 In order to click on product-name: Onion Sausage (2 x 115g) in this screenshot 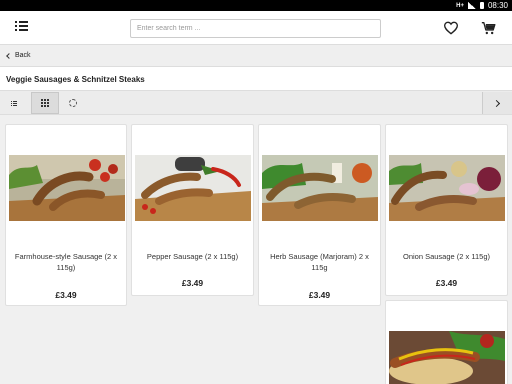, I will do `click(446, 256)`.